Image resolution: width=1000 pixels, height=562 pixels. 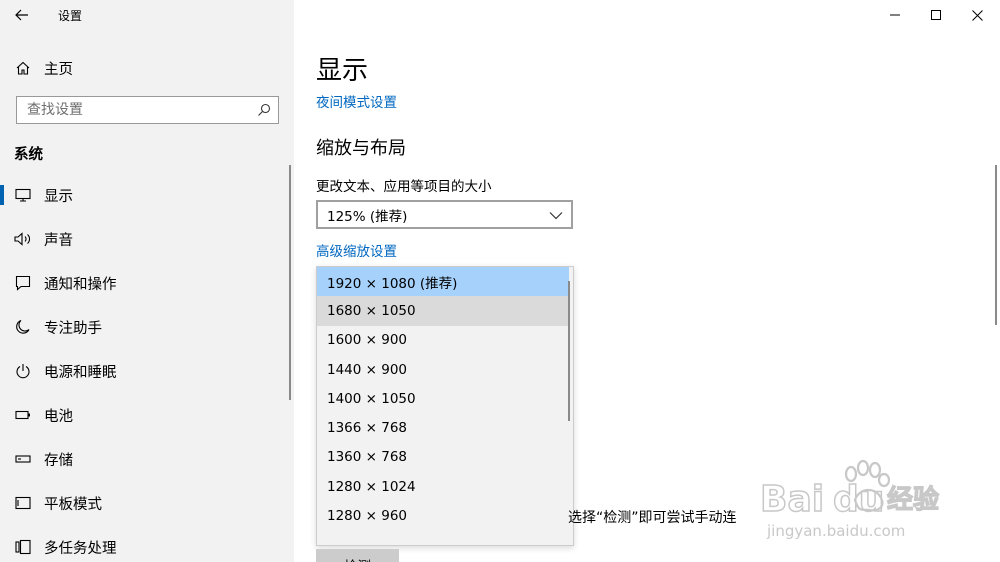 I want to click on scale-select-value: 125% (推荐), so click(x=367, y=216).